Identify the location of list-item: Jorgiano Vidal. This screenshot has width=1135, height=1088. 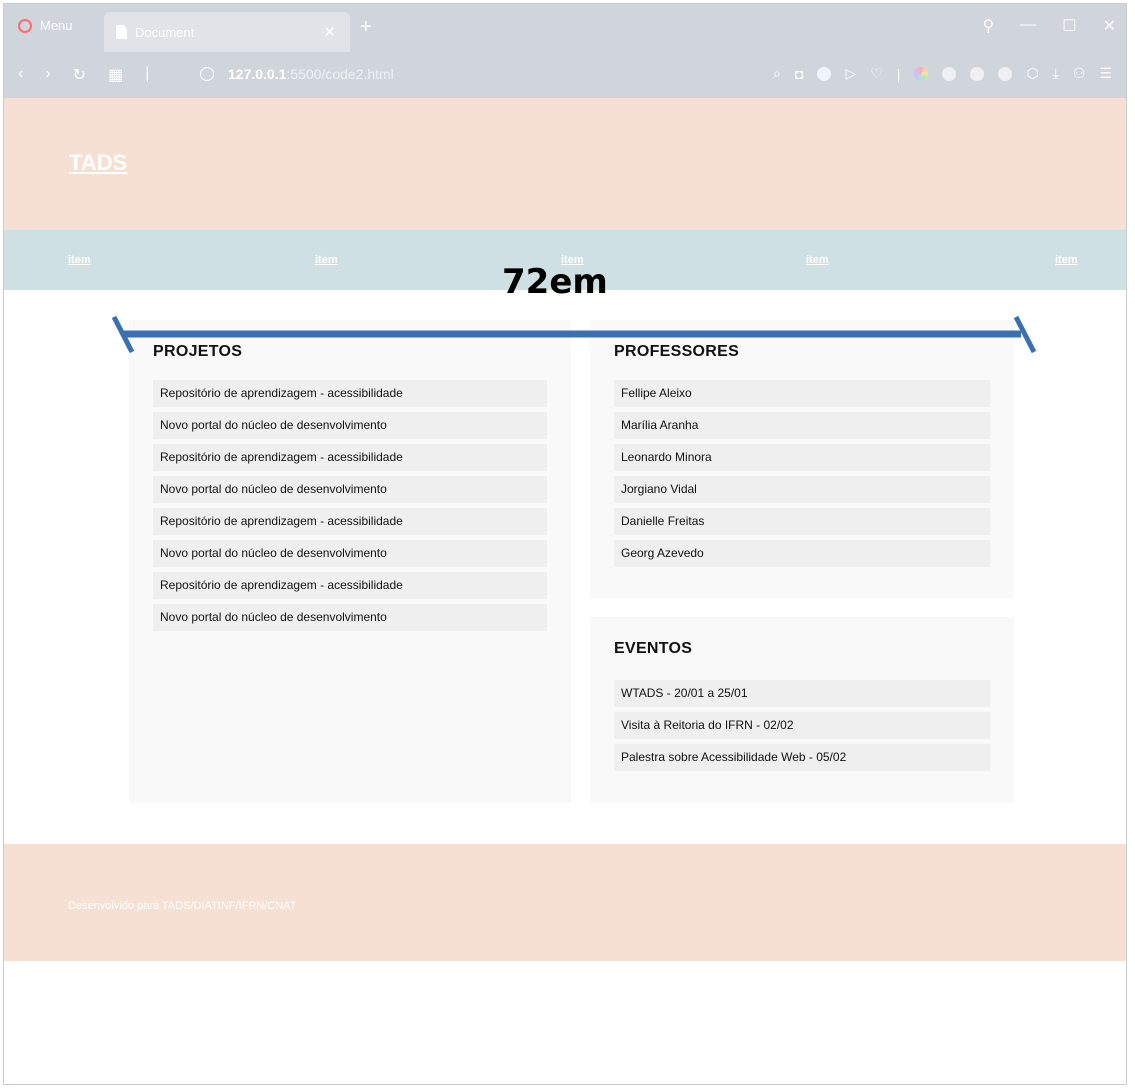
(802, 489).